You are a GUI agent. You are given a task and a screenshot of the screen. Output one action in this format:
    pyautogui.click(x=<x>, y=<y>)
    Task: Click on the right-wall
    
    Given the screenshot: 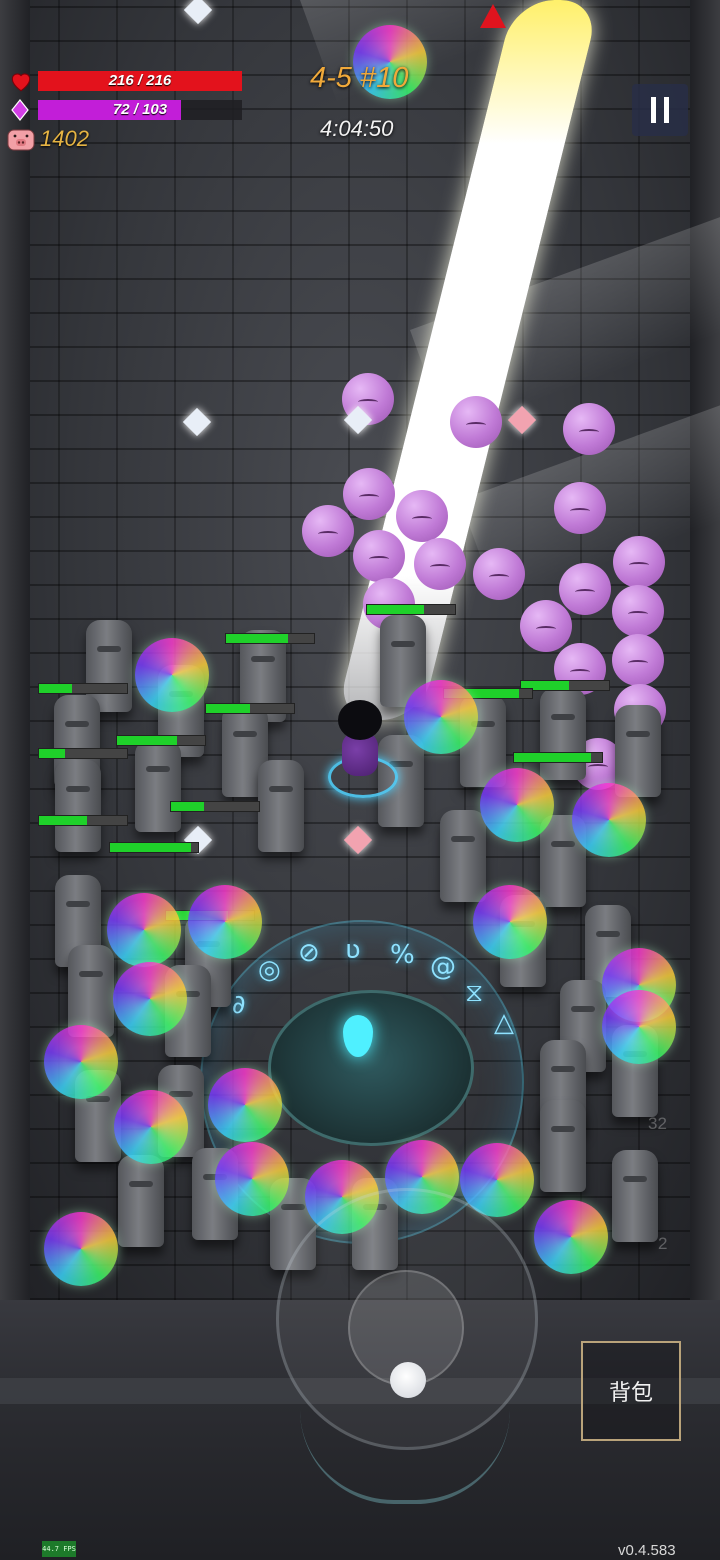 What is the action you would take?
    pyautogui.click(x=705, y=650)
    